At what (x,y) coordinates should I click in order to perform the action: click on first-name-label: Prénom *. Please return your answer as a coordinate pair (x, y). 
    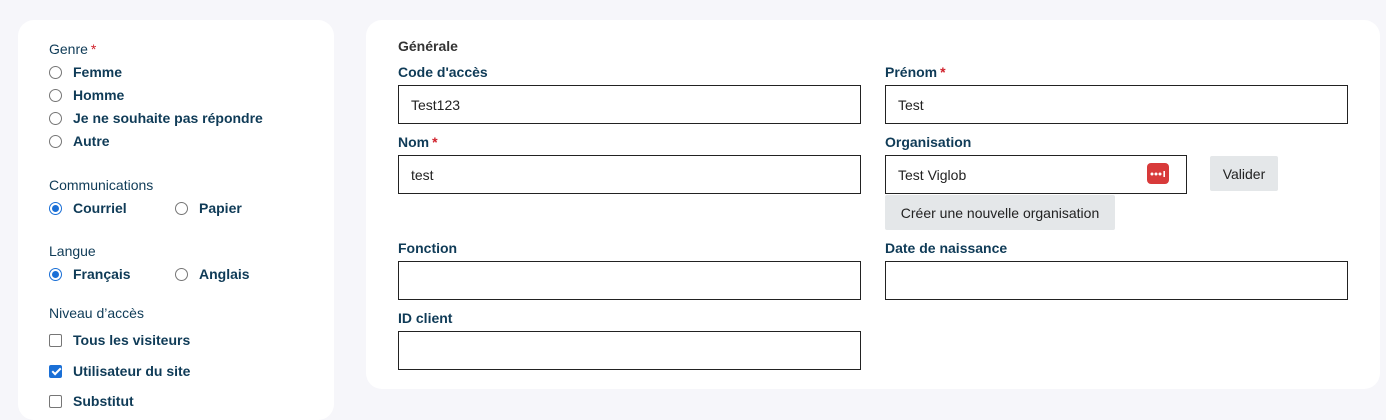
    Looking at the image, I should click on (915, 72).